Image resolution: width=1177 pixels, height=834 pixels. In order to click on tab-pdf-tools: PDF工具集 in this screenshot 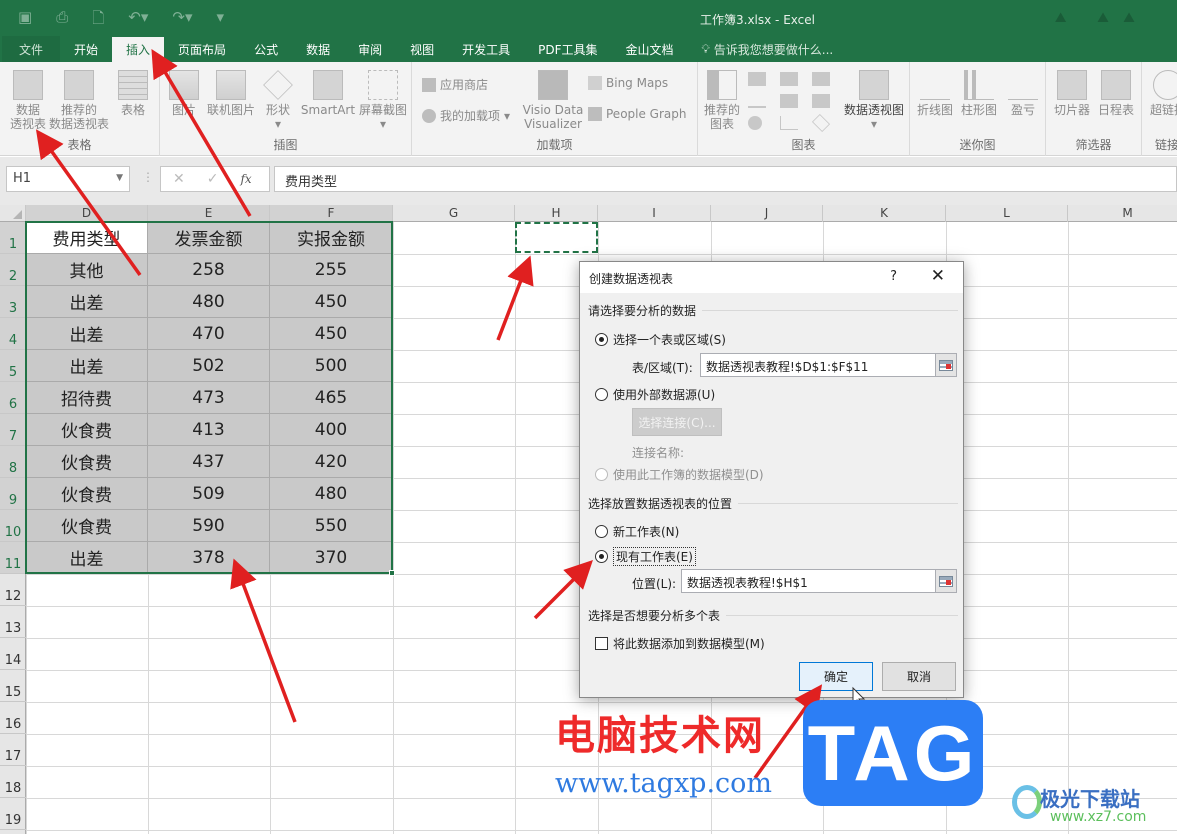, I will do `click(567, 49)`.